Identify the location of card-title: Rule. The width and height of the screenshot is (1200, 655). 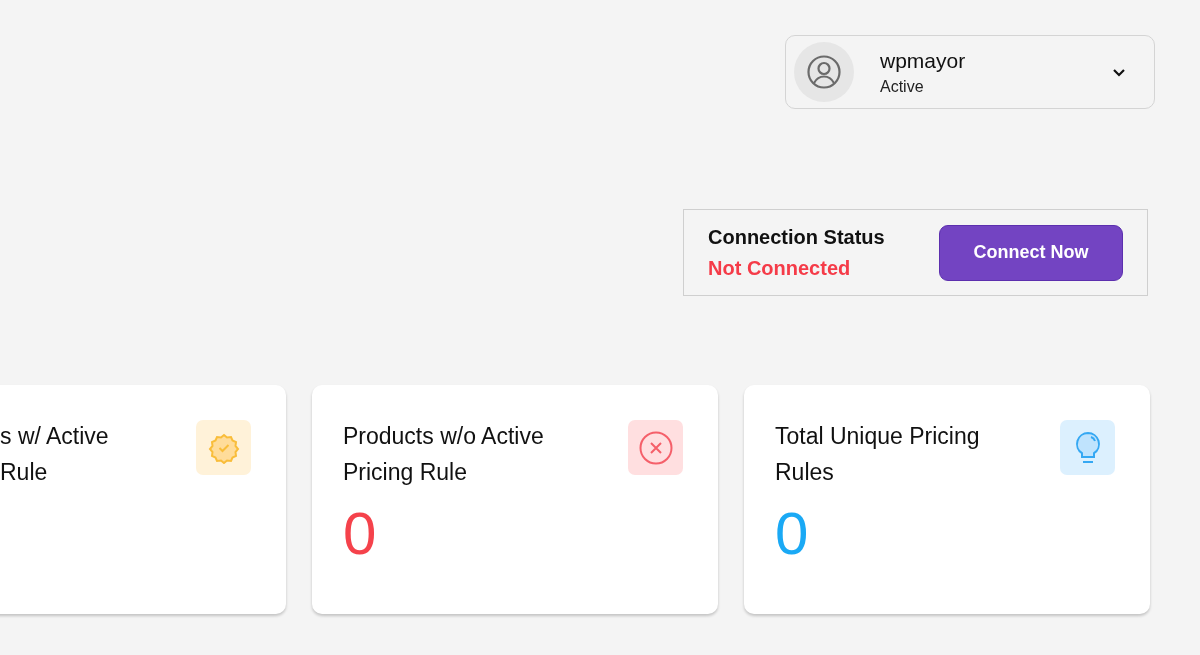
(24, 472).